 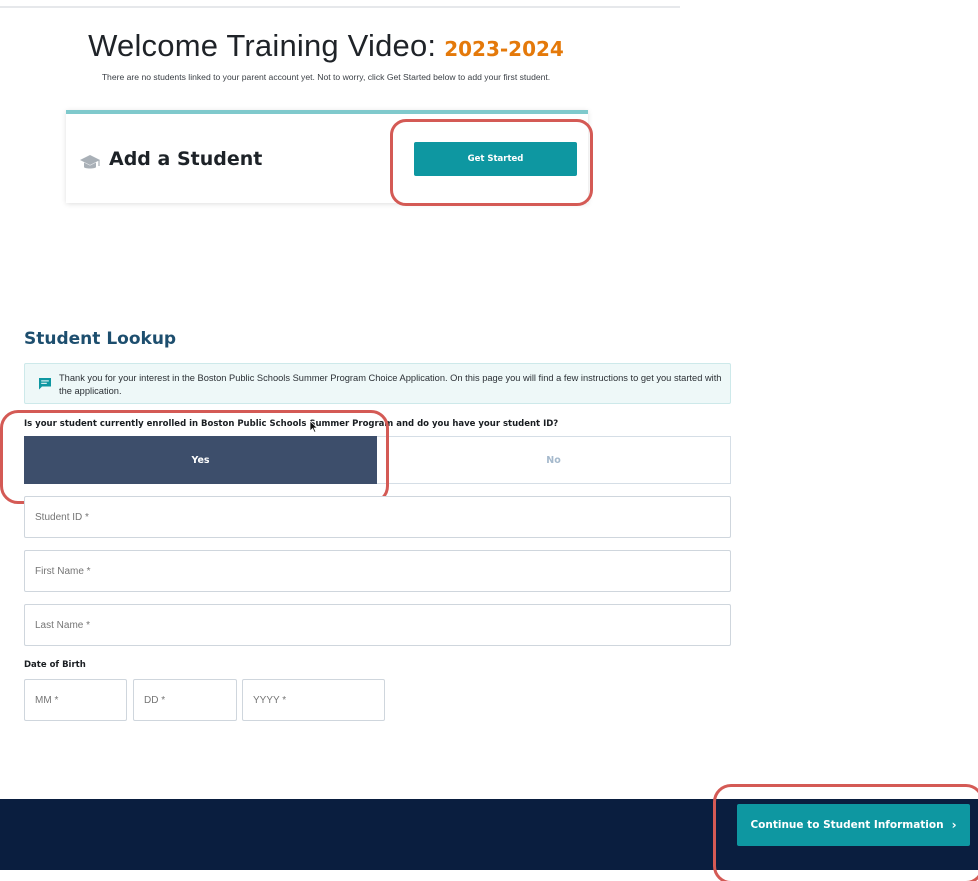 What do you see at coordinates (377, 517) in the screenshot?
I see `student-id-input` at bounding box center [377, 517].